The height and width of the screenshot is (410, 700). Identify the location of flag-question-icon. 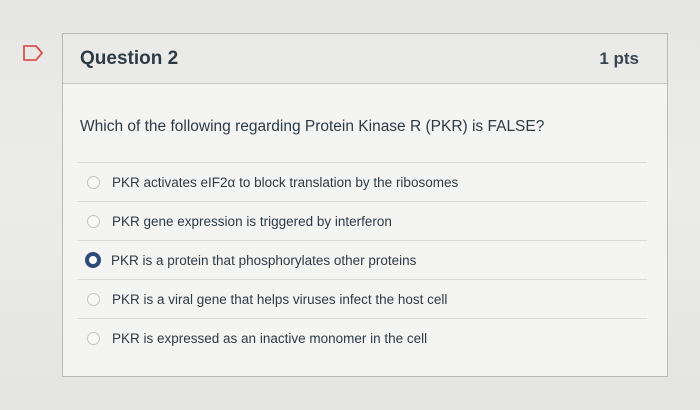
(33, 53).